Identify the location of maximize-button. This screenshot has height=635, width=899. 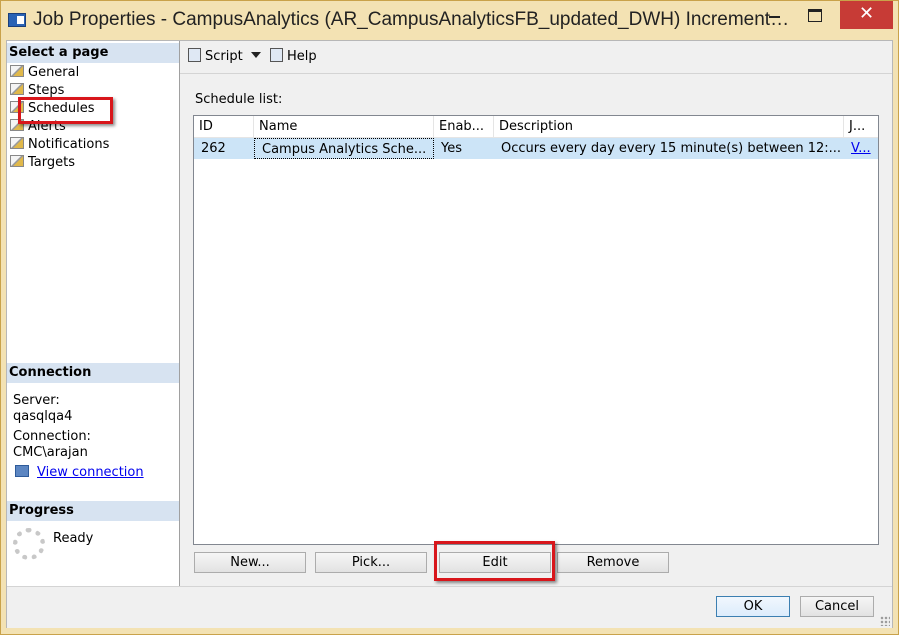
(815, 15).